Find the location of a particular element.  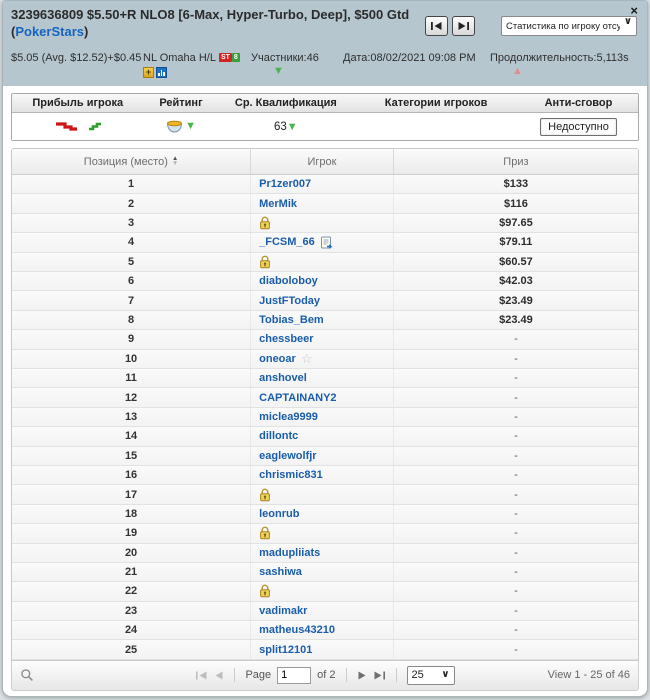

pager-controls: Page of 2 25 ∨ is located at coordinates (325, 675).